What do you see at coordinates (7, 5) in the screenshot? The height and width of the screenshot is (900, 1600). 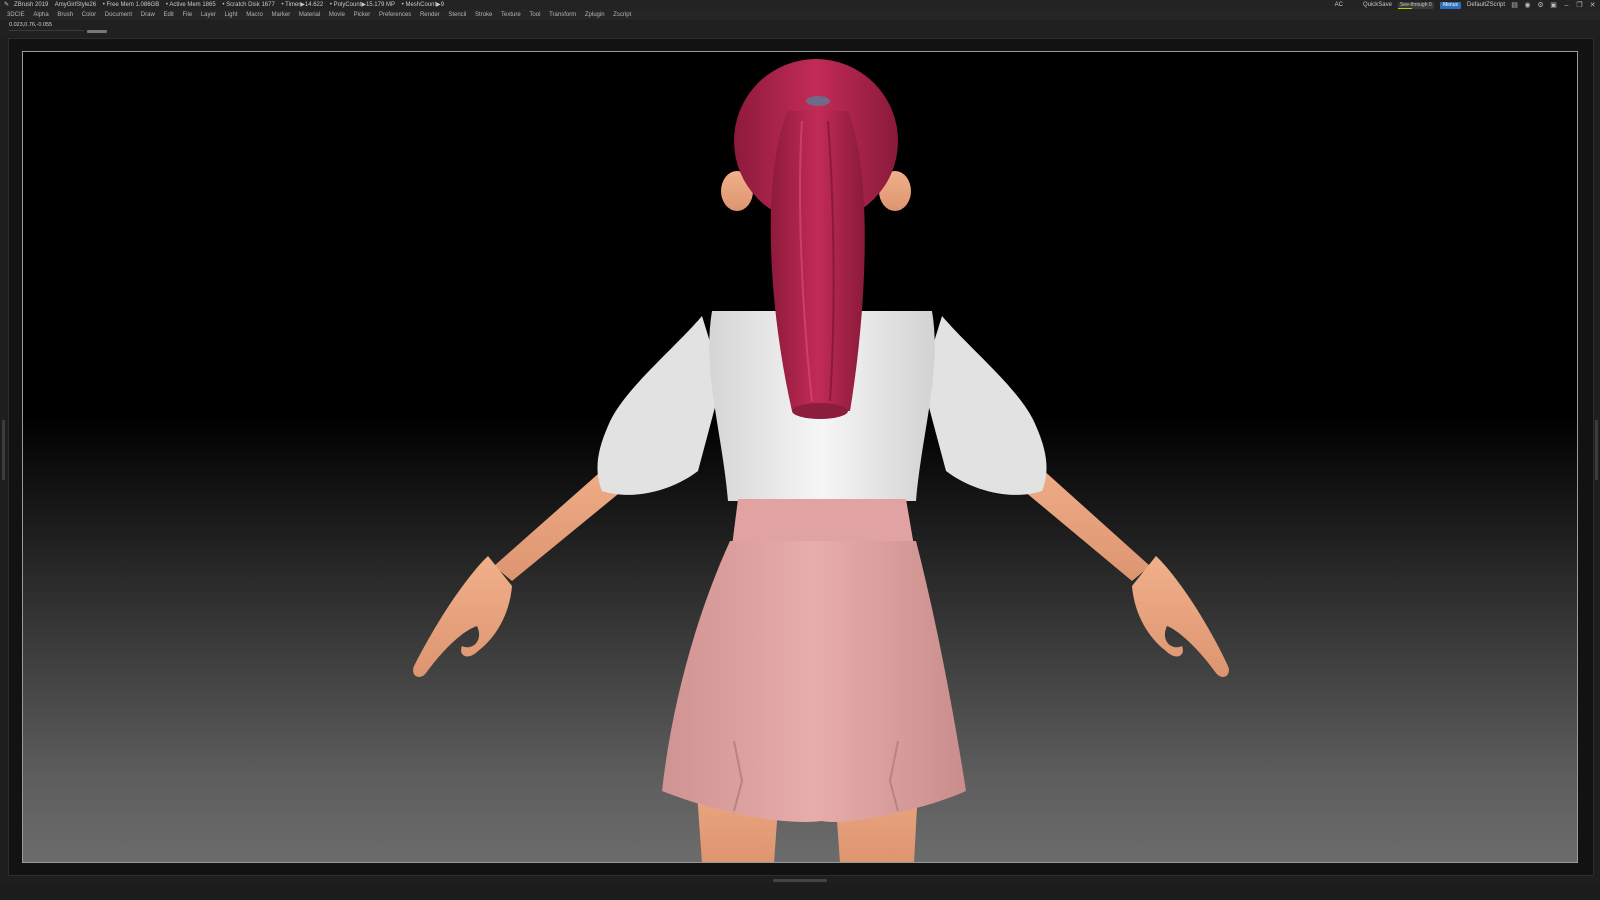 I see `zbrush-logo-icon: ✎` at bounding box center [7, 5].